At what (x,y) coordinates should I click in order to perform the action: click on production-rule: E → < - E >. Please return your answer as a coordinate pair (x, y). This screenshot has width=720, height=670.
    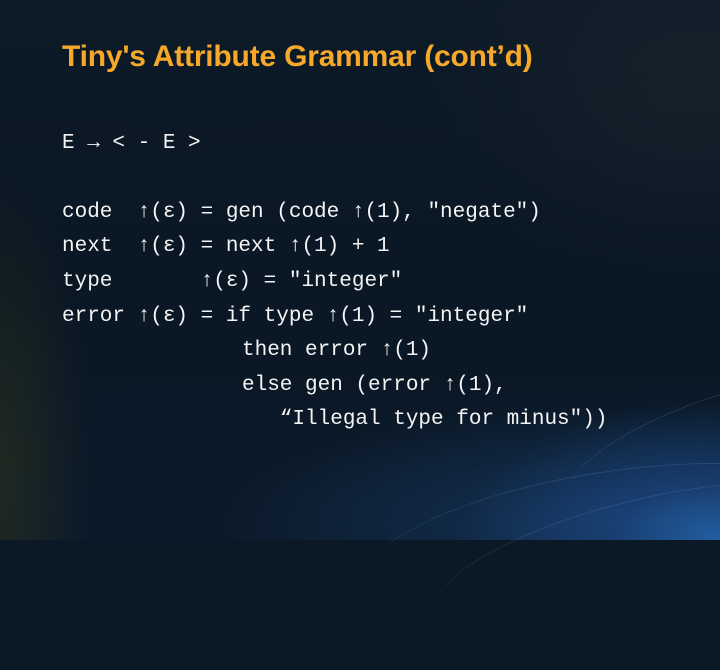
    Looking at the image, I should click on (131, 143).